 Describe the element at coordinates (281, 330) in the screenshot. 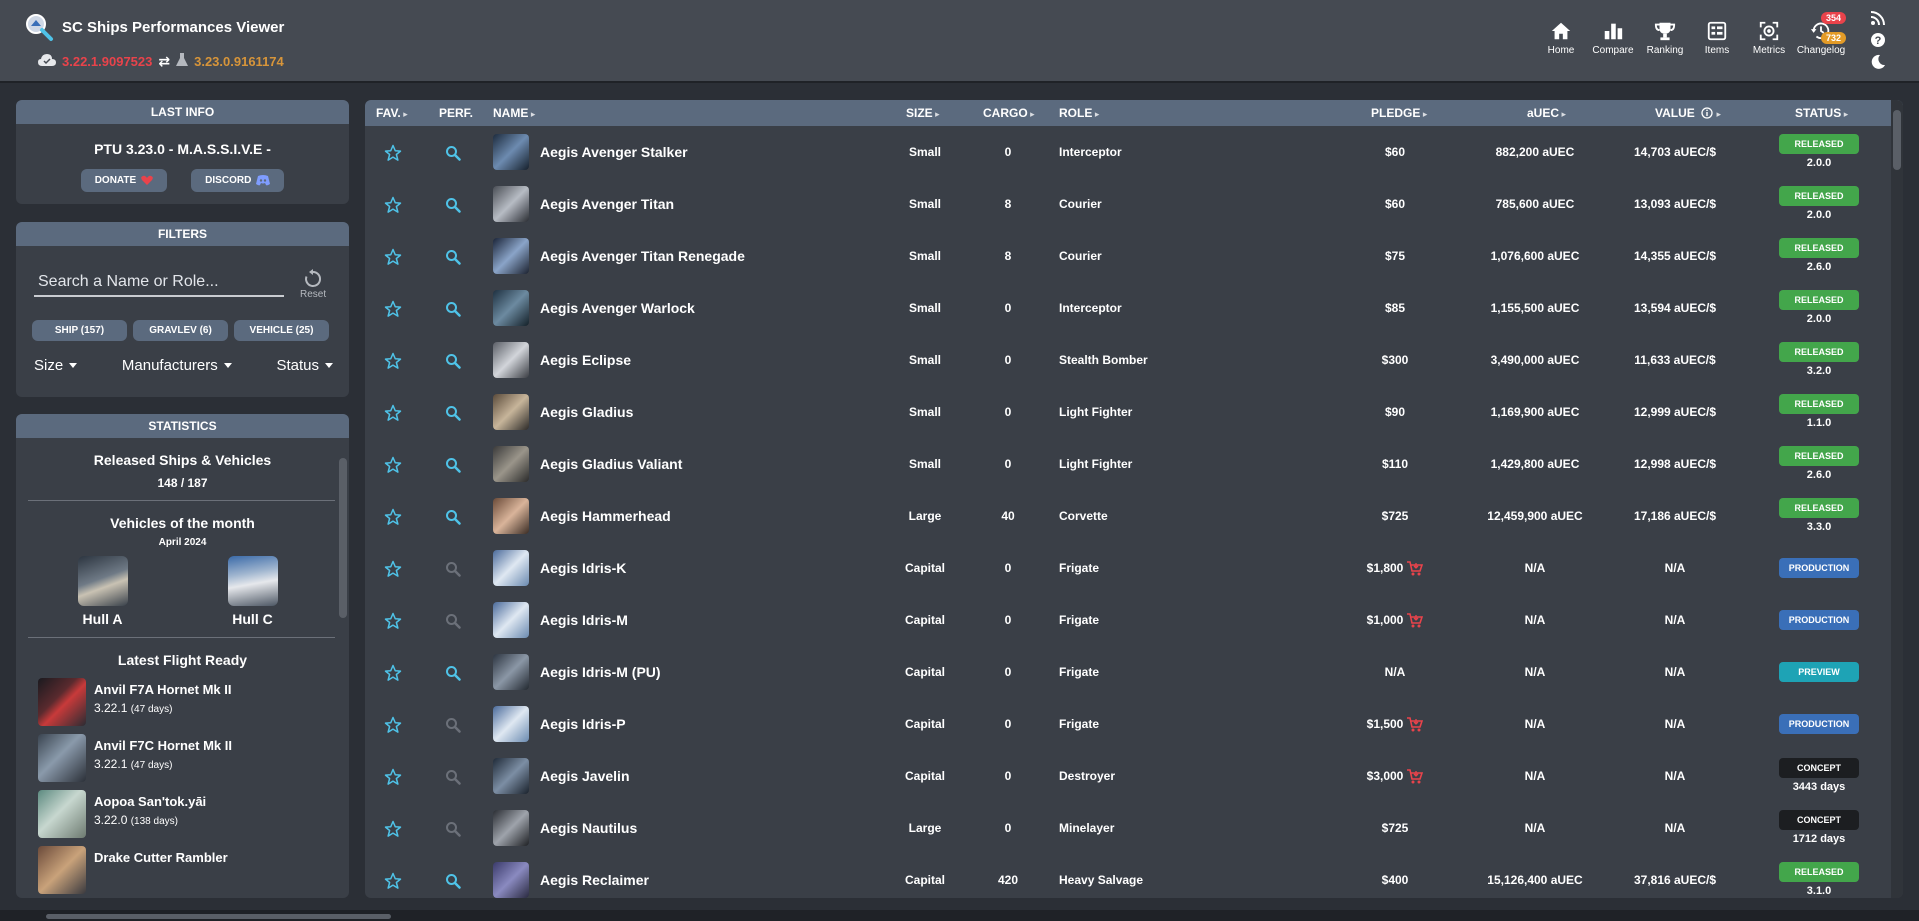

I see `chip-vehicle: VEHICLE (25)` at that location.